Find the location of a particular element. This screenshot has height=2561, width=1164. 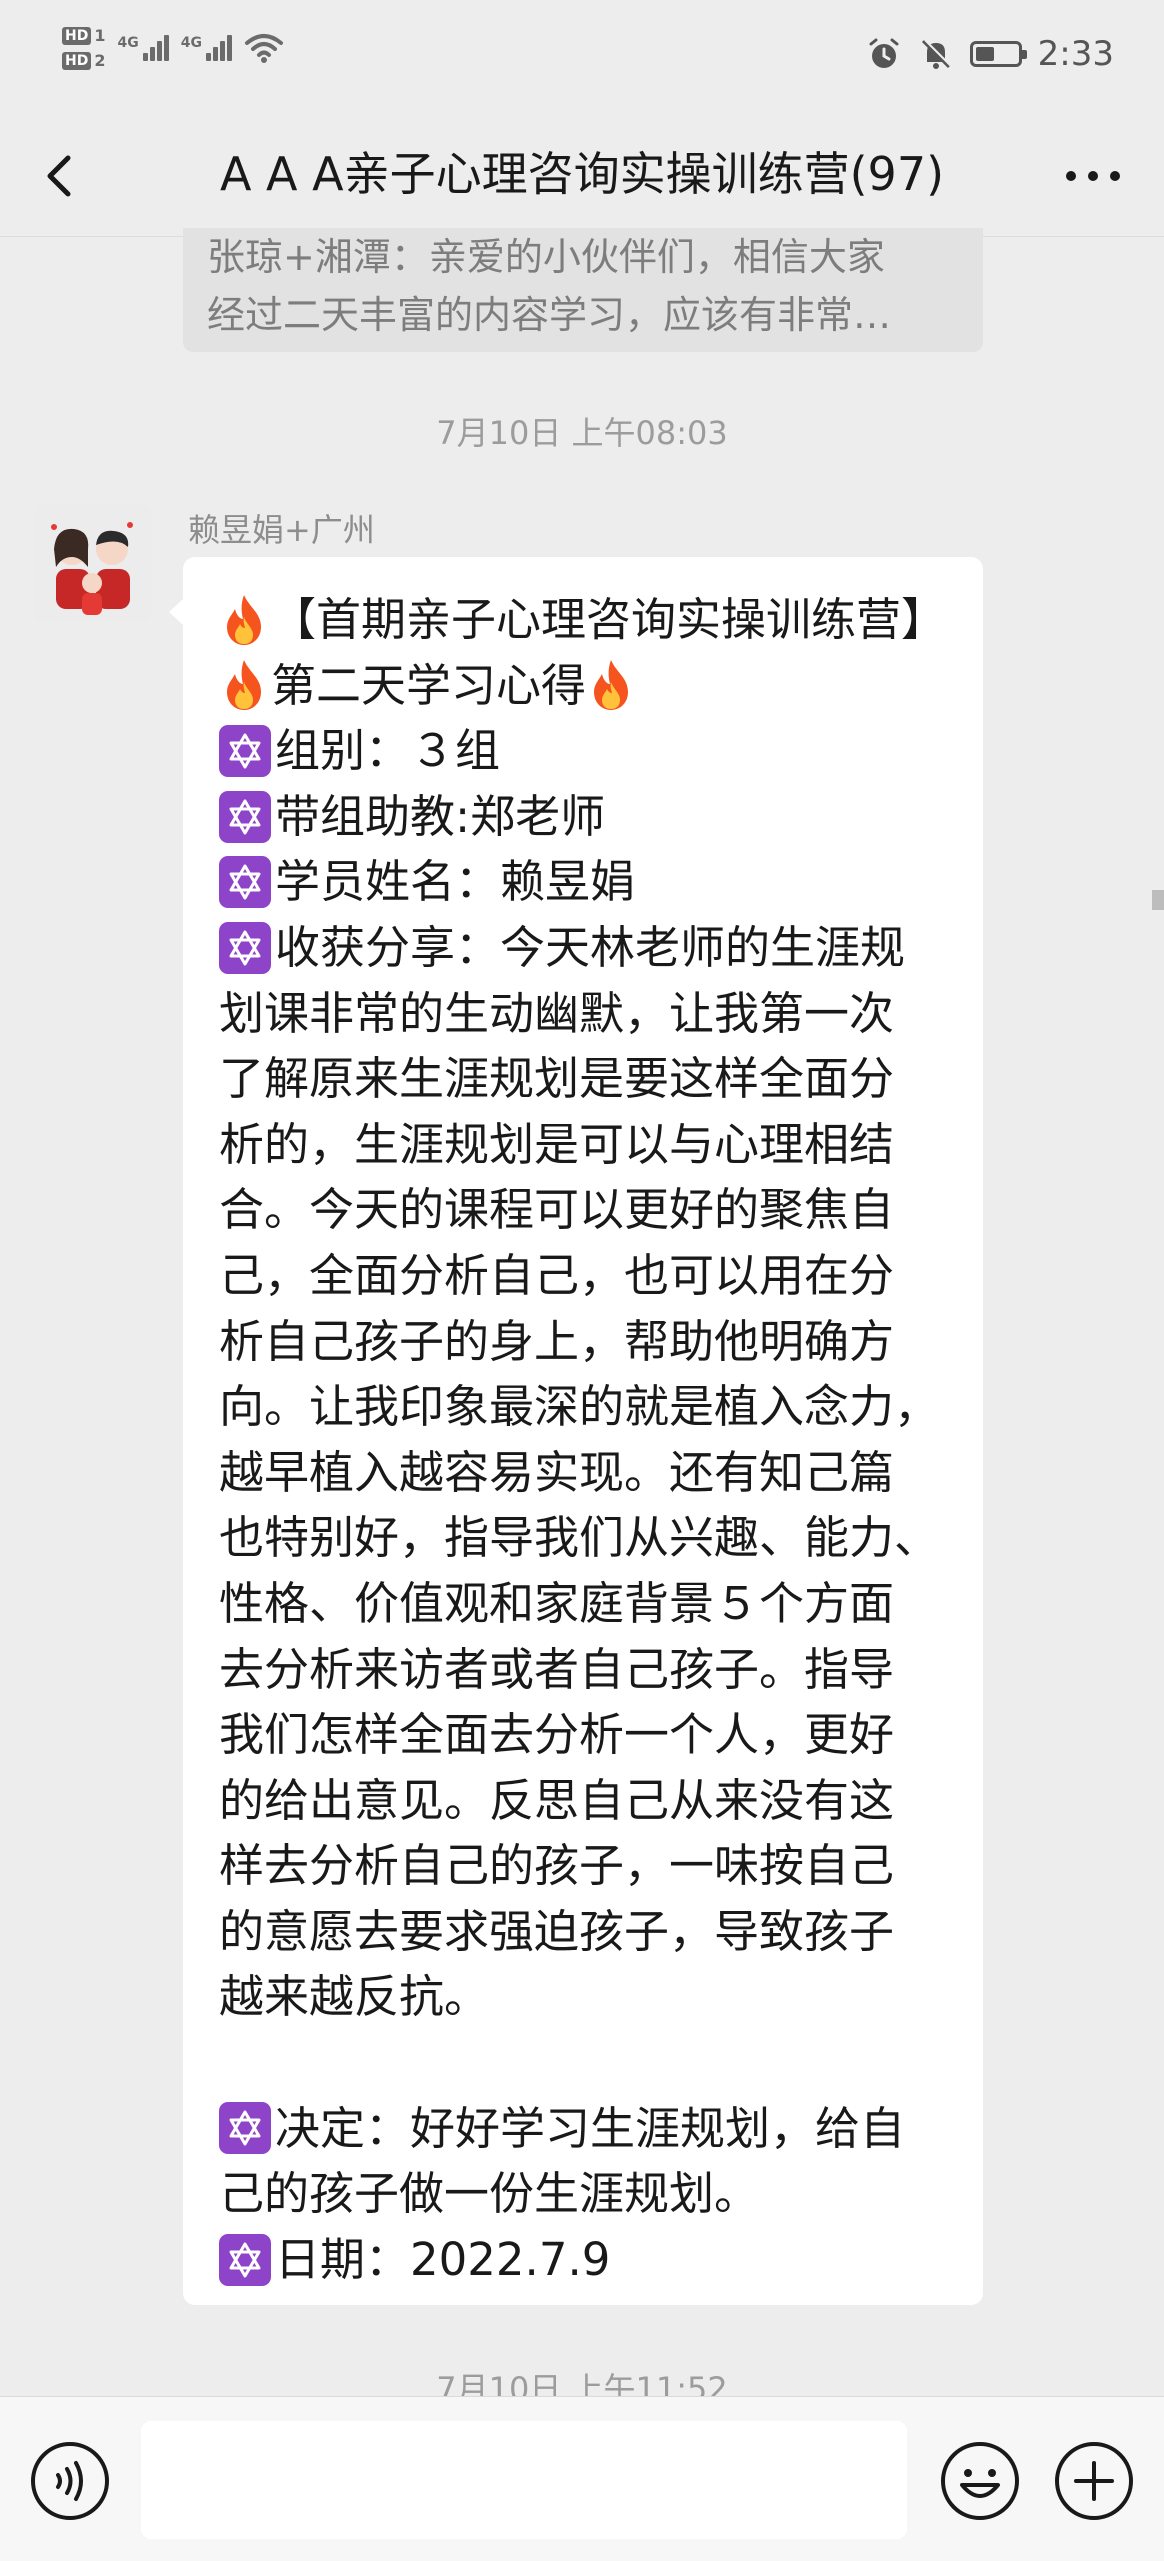

chat-title: A A A亲子心理咨询实操训练营(97) is located at coordinates (582, 174).